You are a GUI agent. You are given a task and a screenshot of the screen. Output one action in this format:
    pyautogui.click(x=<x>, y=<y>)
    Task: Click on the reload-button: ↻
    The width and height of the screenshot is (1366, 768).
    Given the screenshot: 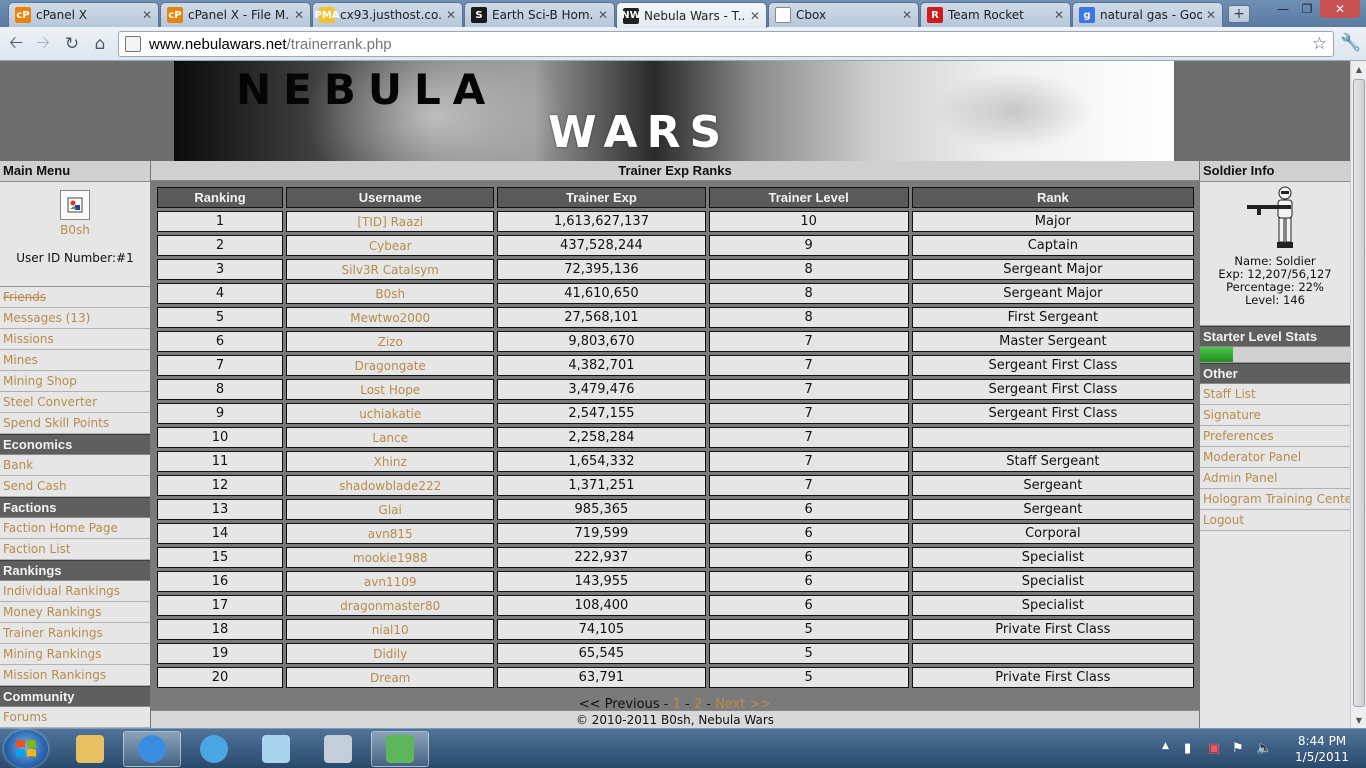 What is the action you would take?
    pyautogui.click(x=72, y=44)
    